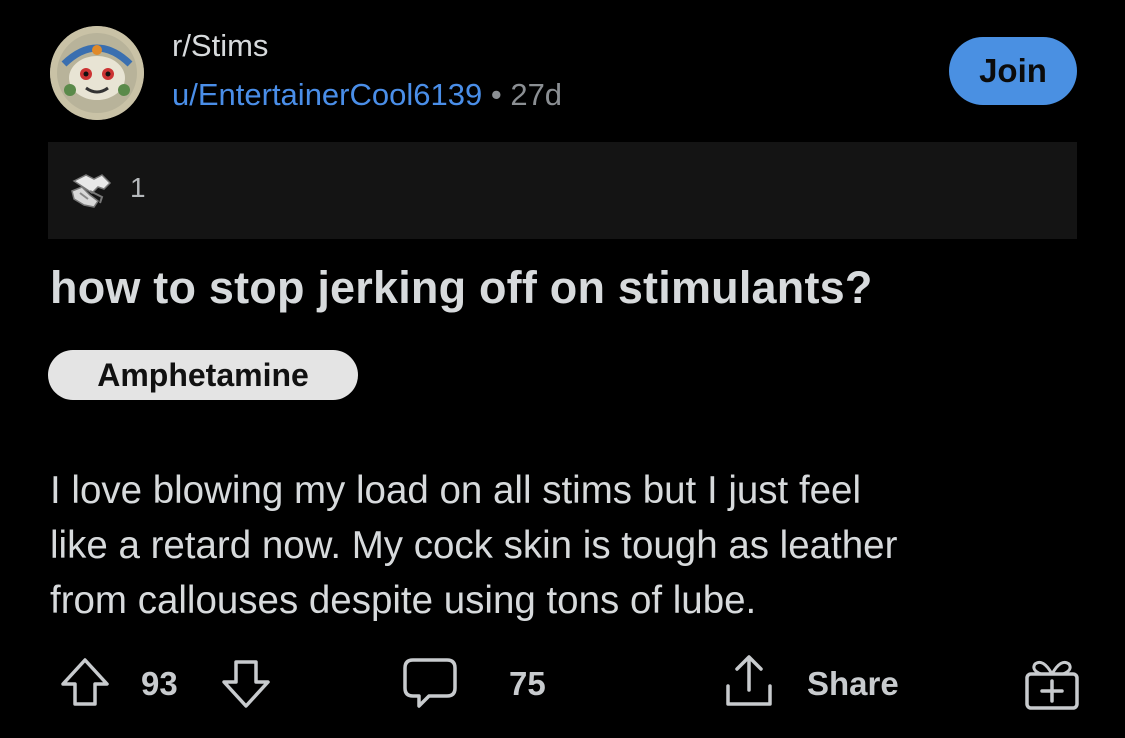 Image resolution: width=1125 pixels, height=738 pixels. Describe the element at coordinates (203, 375) in the screenshot. I see `post-flair: Amphetamine` at that location.